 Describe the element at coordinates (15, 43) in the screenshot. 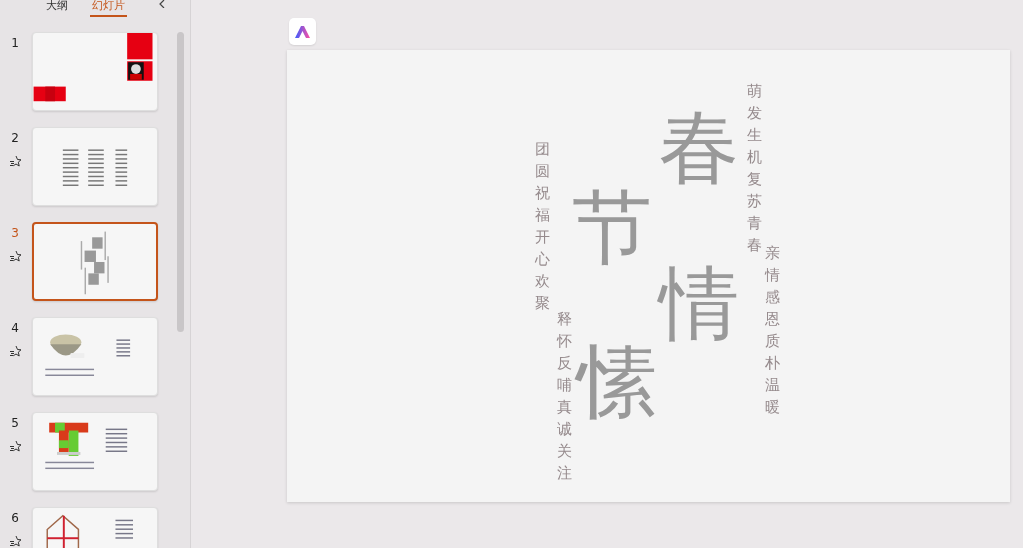

I see `slide-number: 1` at that location.